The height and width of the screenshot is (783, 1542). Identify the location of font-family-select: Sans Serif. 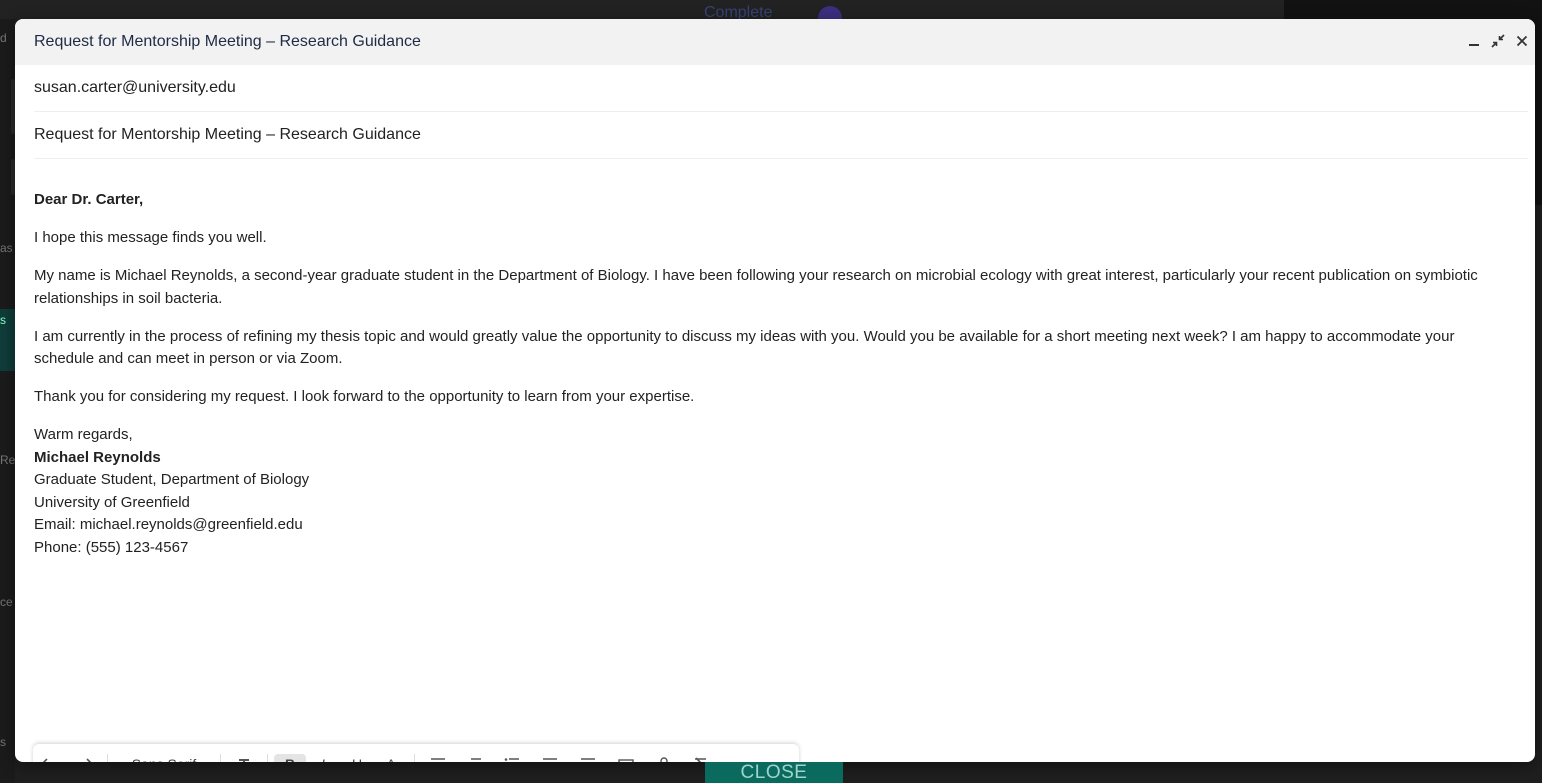
(164, 758).